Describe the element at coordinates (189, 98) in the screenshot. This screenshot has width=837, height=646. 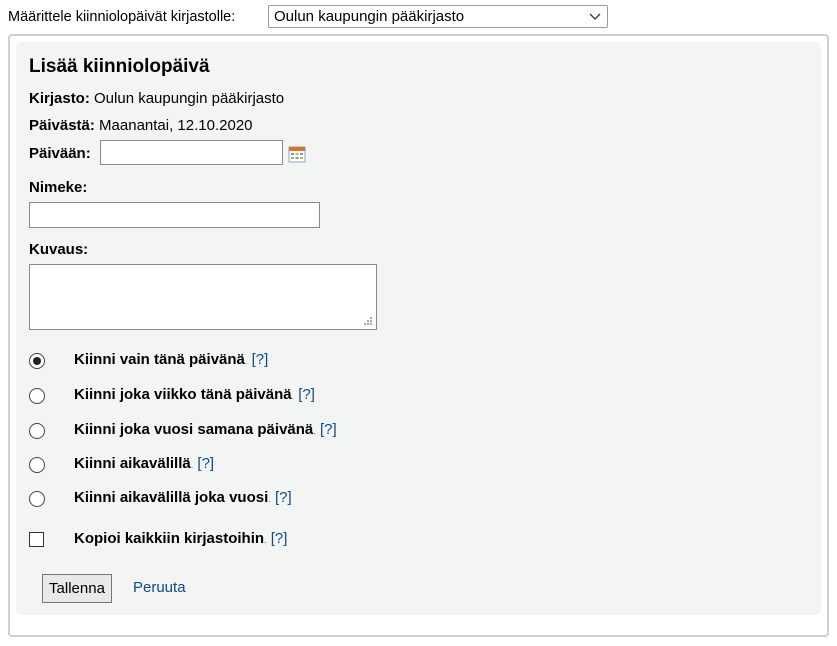
I see `library-value: Oulun kaupungin pääkirjasto` at that location.